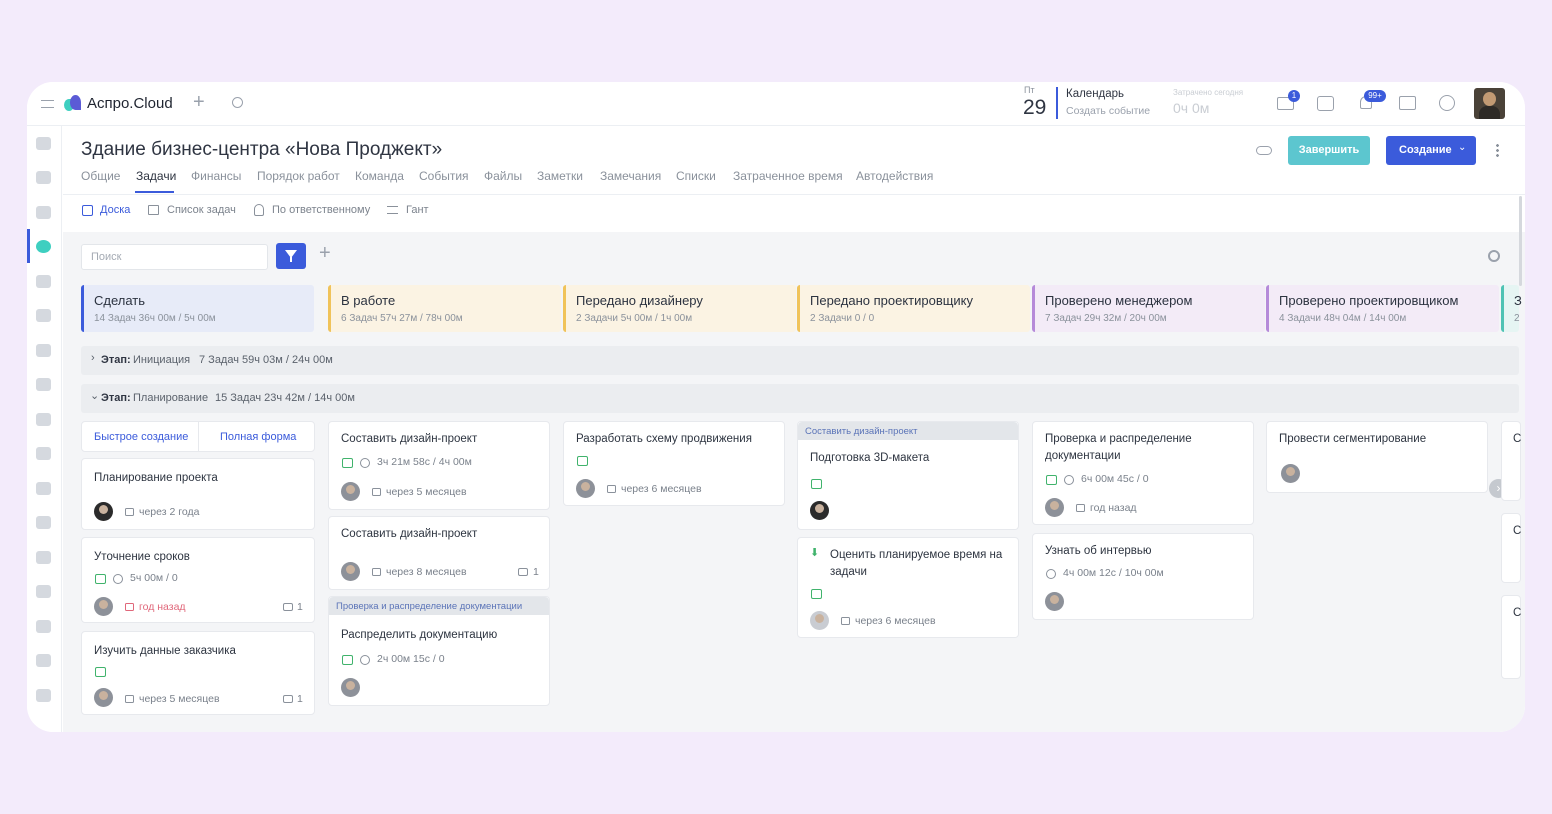 The height and width of the screenshot is (814, 1552). Describe the element at coordinates (788, 176) in the screenshot. I see `tab-time-spent: Затраченное время` at that location.